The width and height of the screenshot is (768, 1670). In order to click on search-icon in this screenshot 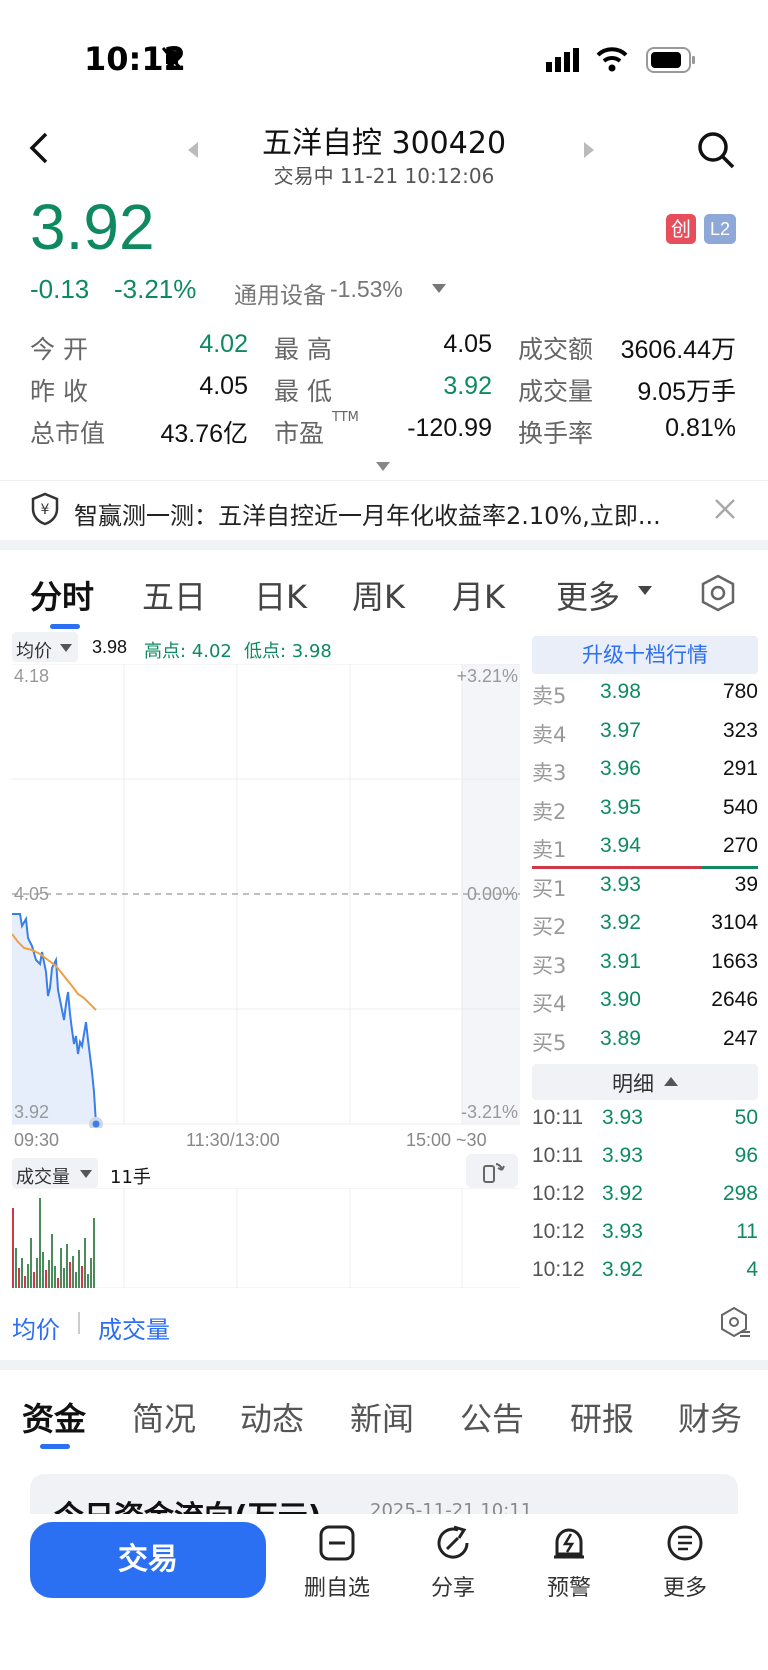, I will do `click(716, 150)`.